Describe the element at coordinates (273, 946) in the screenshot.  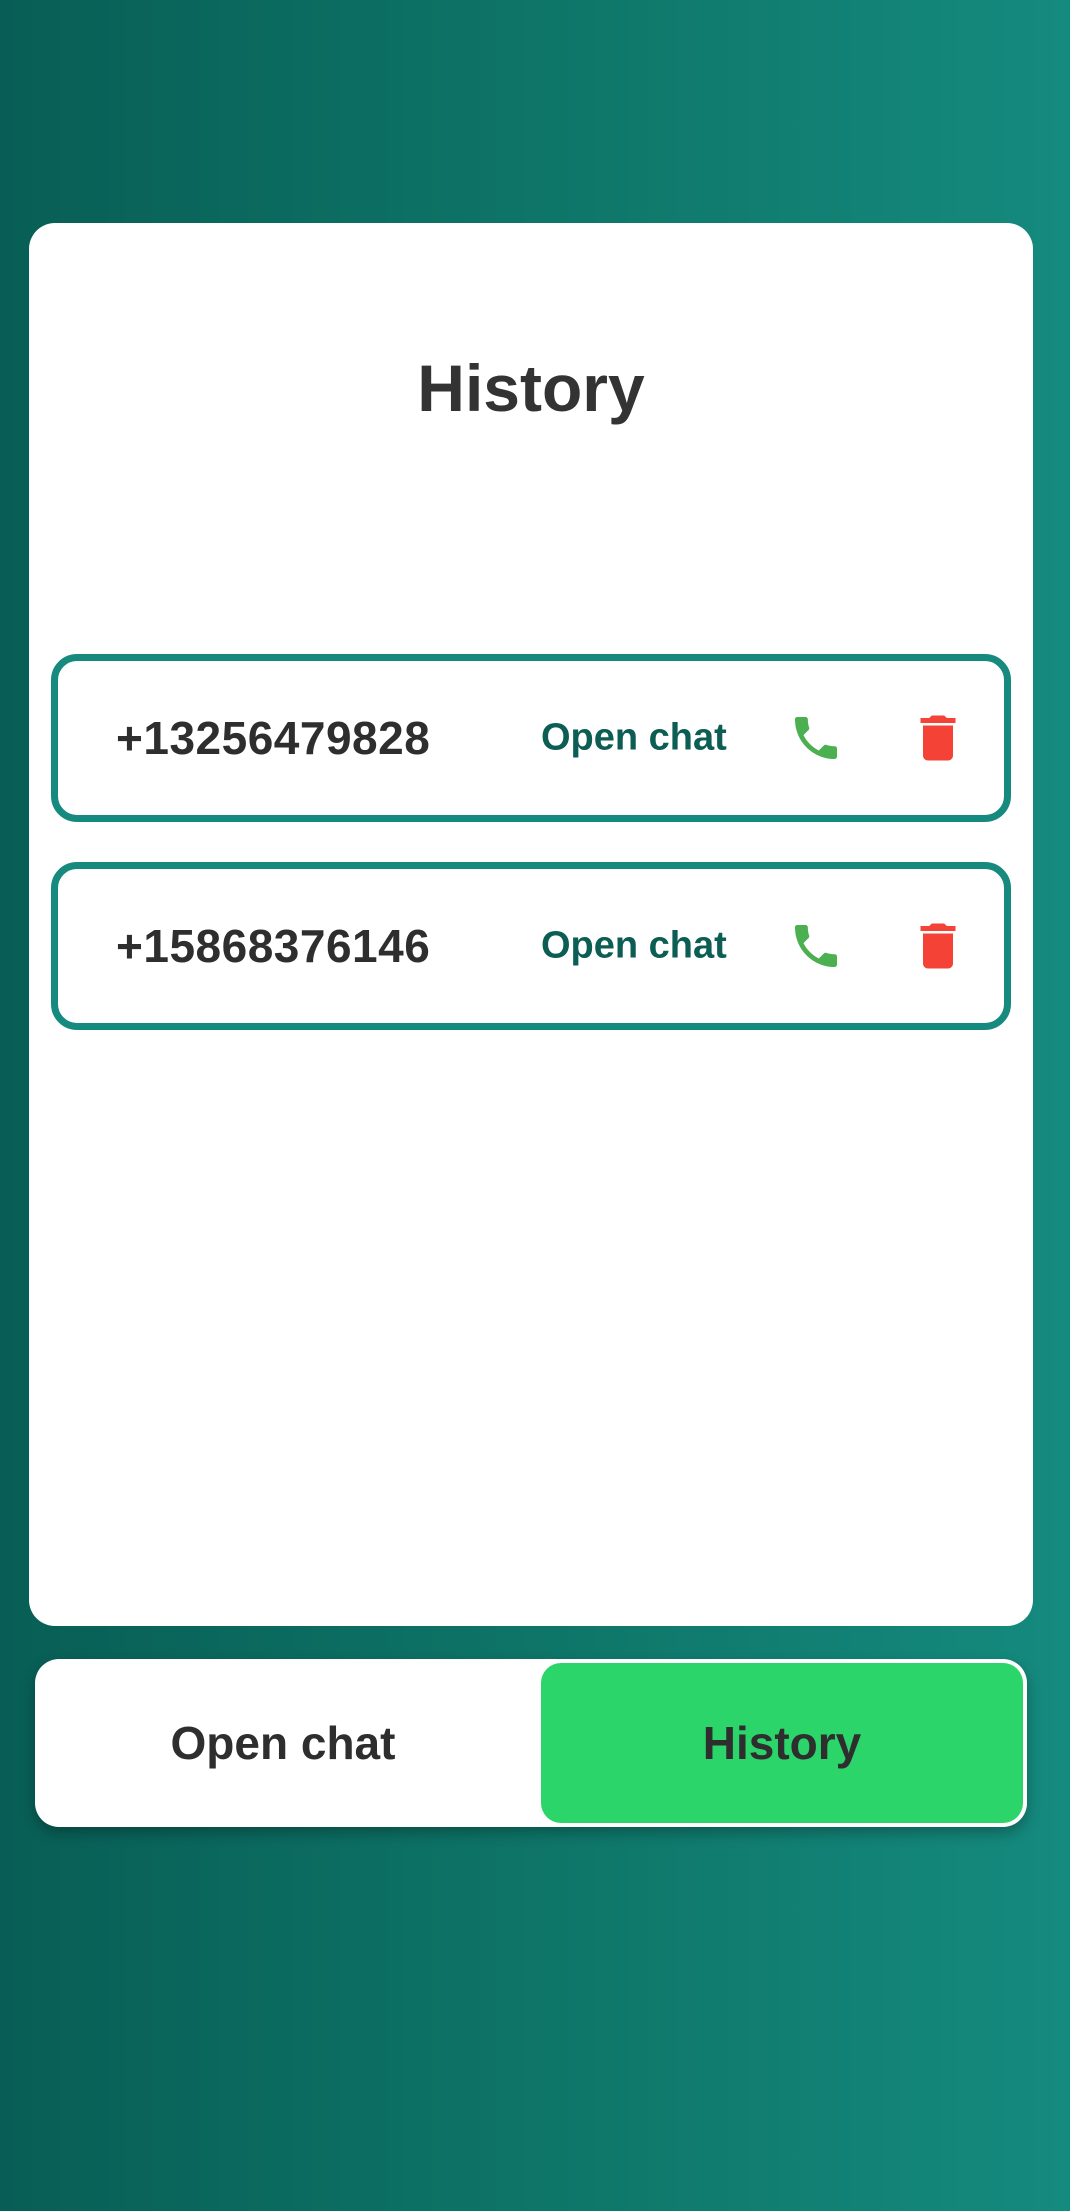
I see `history-item-phone: +15868376146` at that location.